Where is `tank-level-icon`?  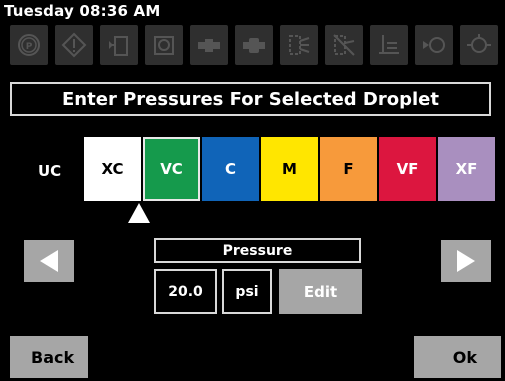 tank-level-icon is located at coordinates (119, 45).